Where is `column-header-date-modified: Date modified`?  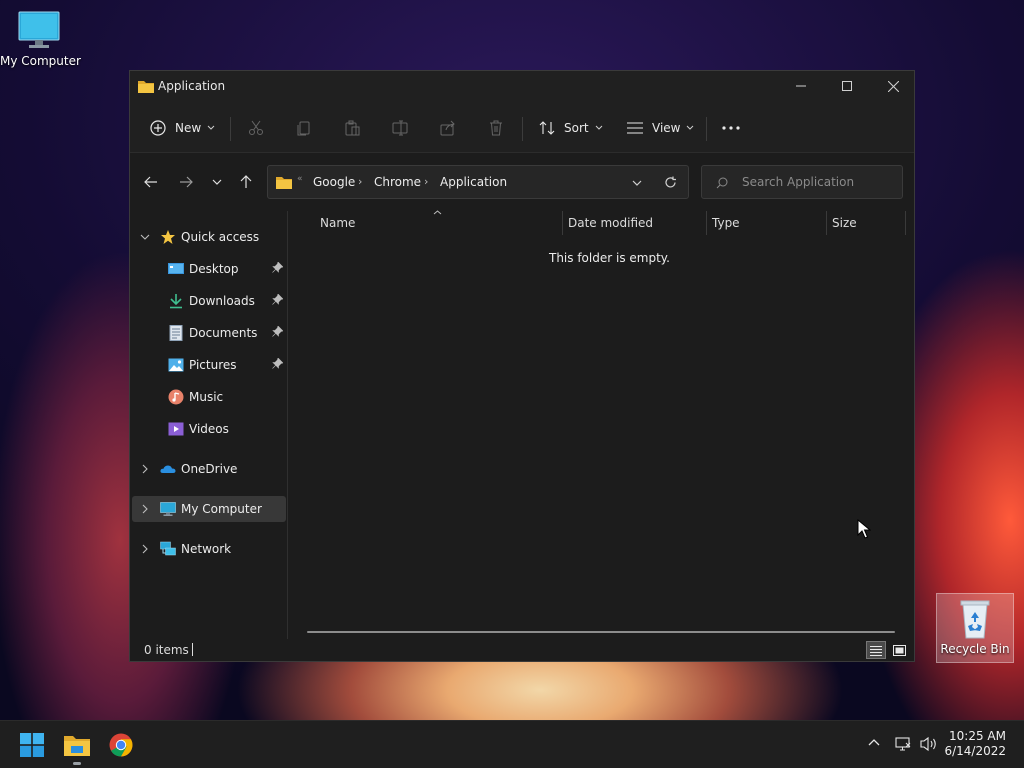 column-header-date-modified: Date modified is located at coordinates (610, 224).